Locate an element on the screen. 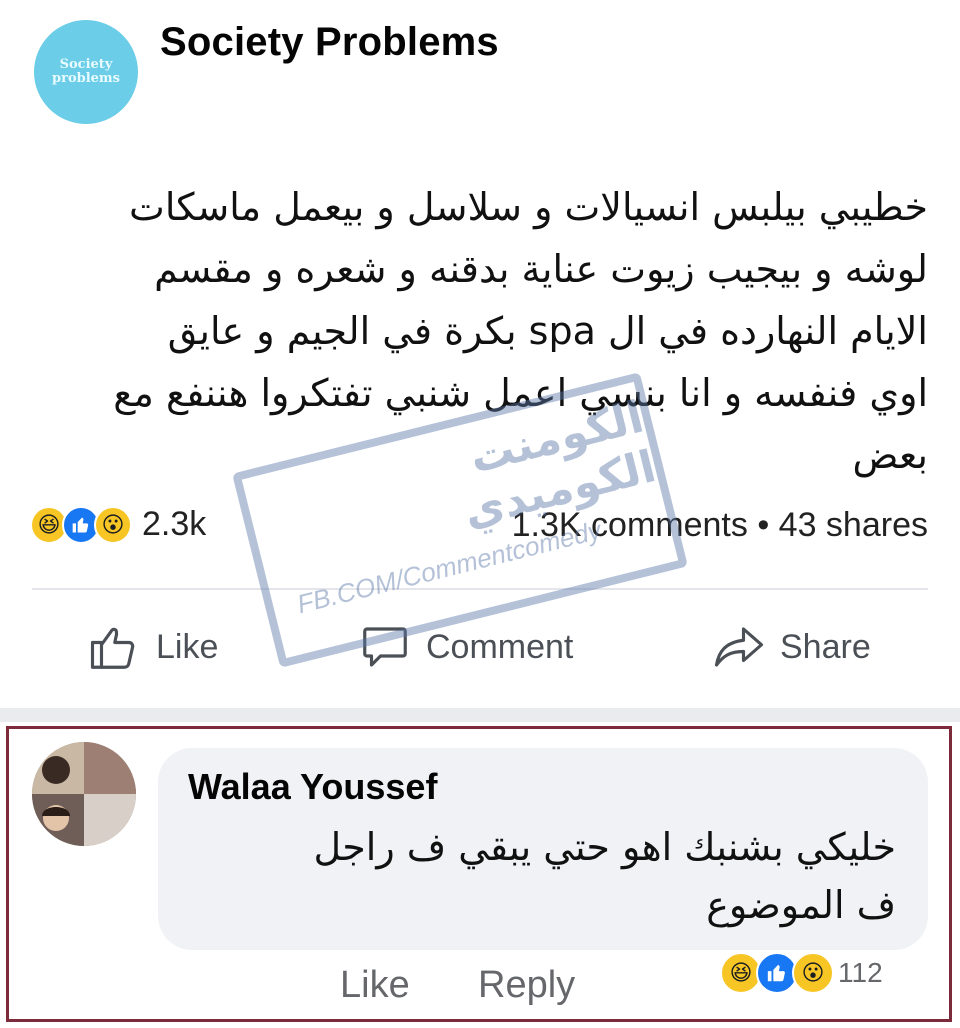 The width and height of the screenshot is (960, 1028). comment-text-line: خليكي بشنبك اهو حتي يبقي ف راجل is located at coordinates (604, 847).